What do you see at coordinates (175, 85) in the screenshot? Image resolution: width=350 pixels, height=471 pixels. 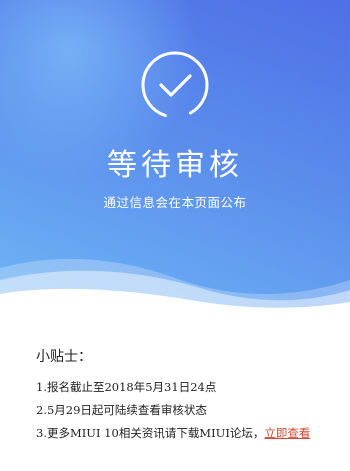 I see `check-circle-icon` at bounding box center [175, 85].